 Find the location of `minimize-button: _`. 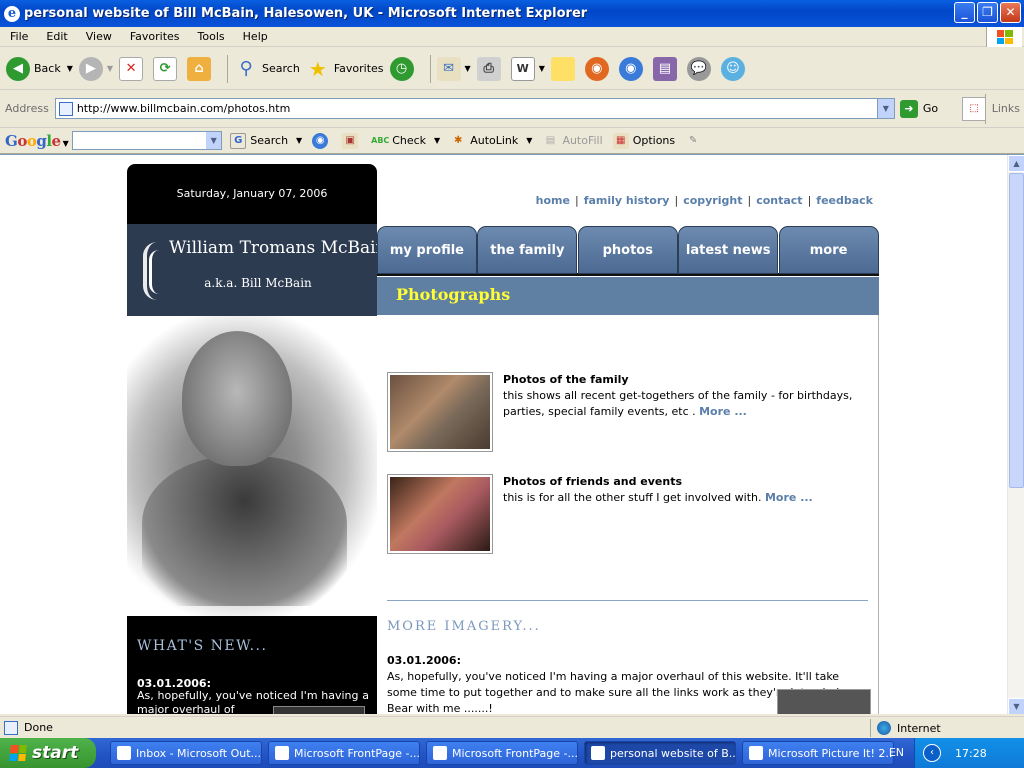

minimize-button: _ is located at coordinates (964, 12).